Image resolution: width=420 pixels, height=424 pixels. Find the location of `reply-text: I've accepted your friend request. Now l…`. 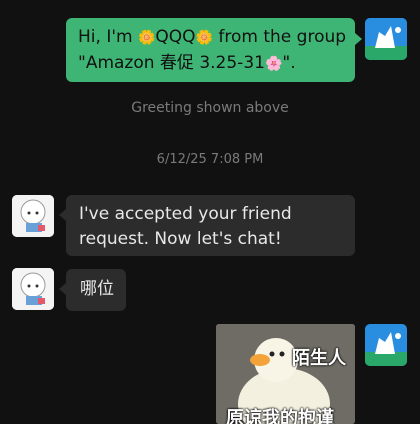

reply-text: I've accepted your friend request. Now l… is located at coordinates (185, 226).